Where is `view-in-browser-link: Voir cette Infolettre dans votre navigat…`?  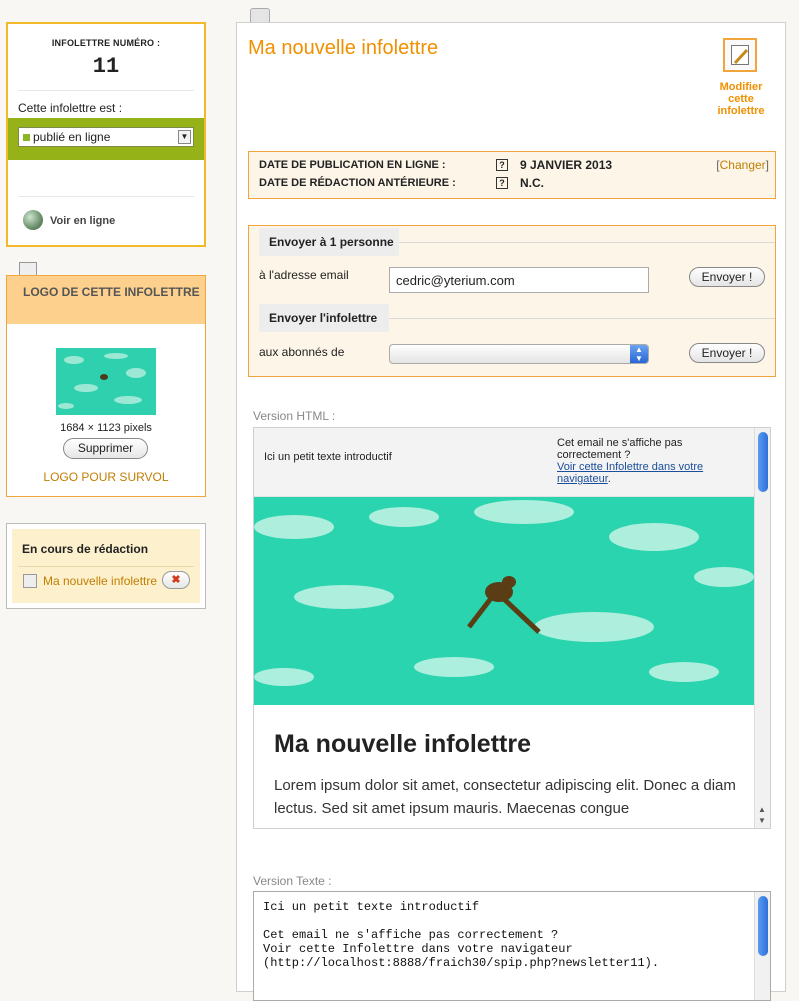
view-in-browser-link: Voir cette Infolettre dans votre navigat… is located at coordinates (630, 473).